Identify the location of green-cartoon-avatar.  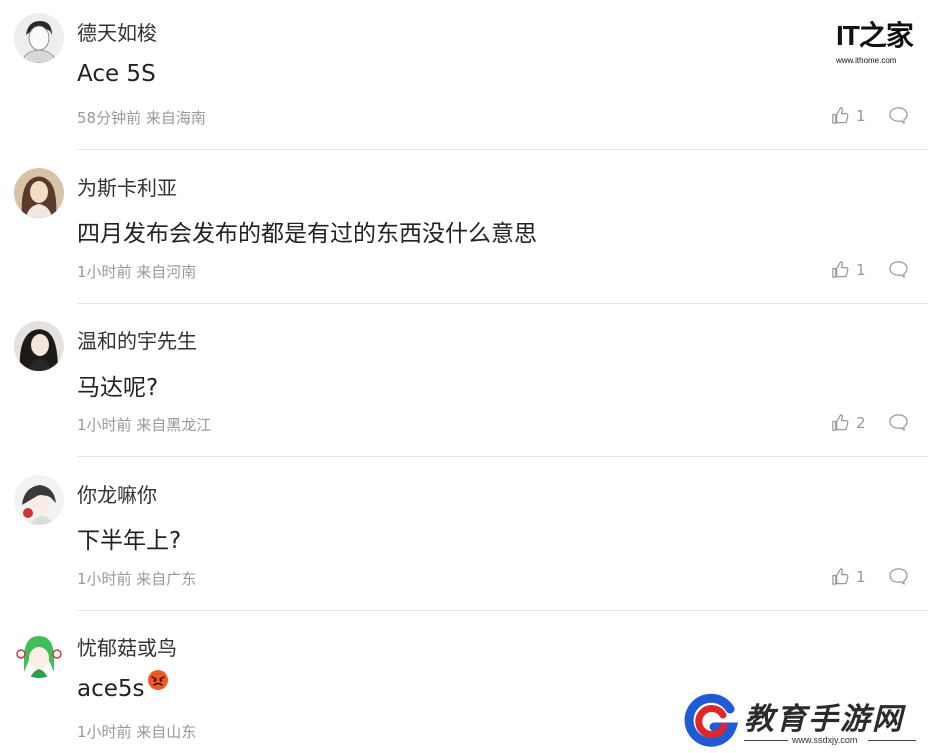
(39, 653).